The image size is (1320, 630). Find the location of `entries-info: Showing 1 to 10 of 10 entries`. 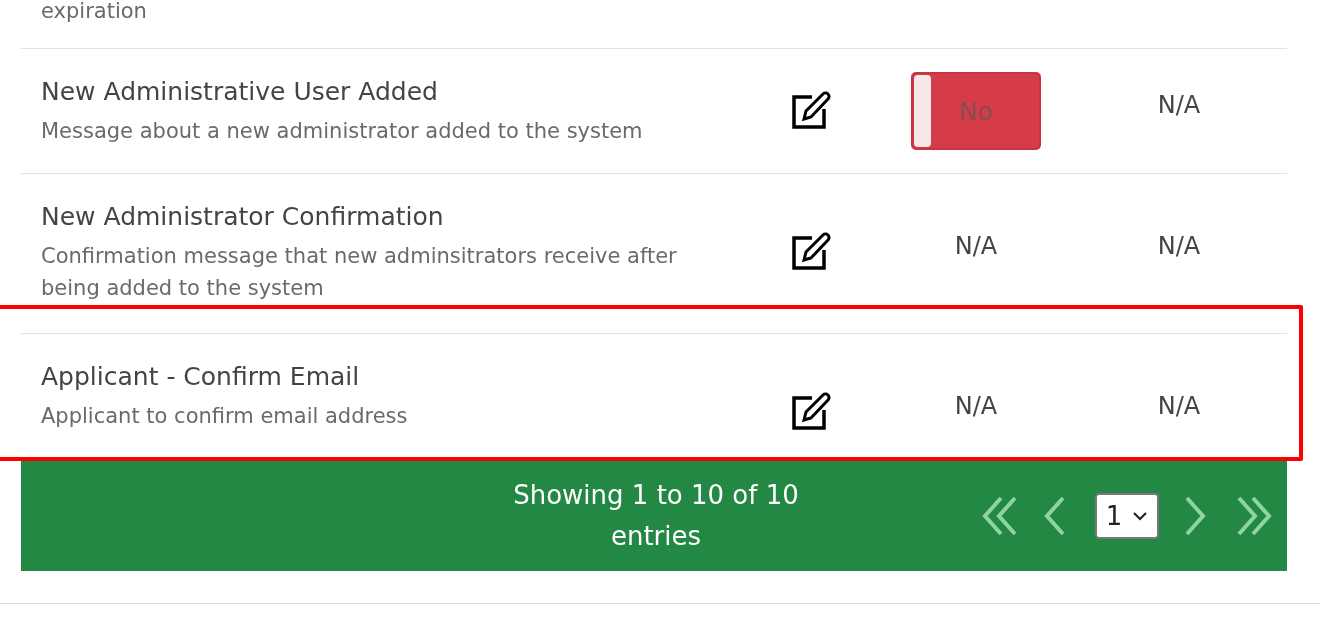

entries-info: Showing 1 to 10 of 10 entries is located at coordinates (656, 516).